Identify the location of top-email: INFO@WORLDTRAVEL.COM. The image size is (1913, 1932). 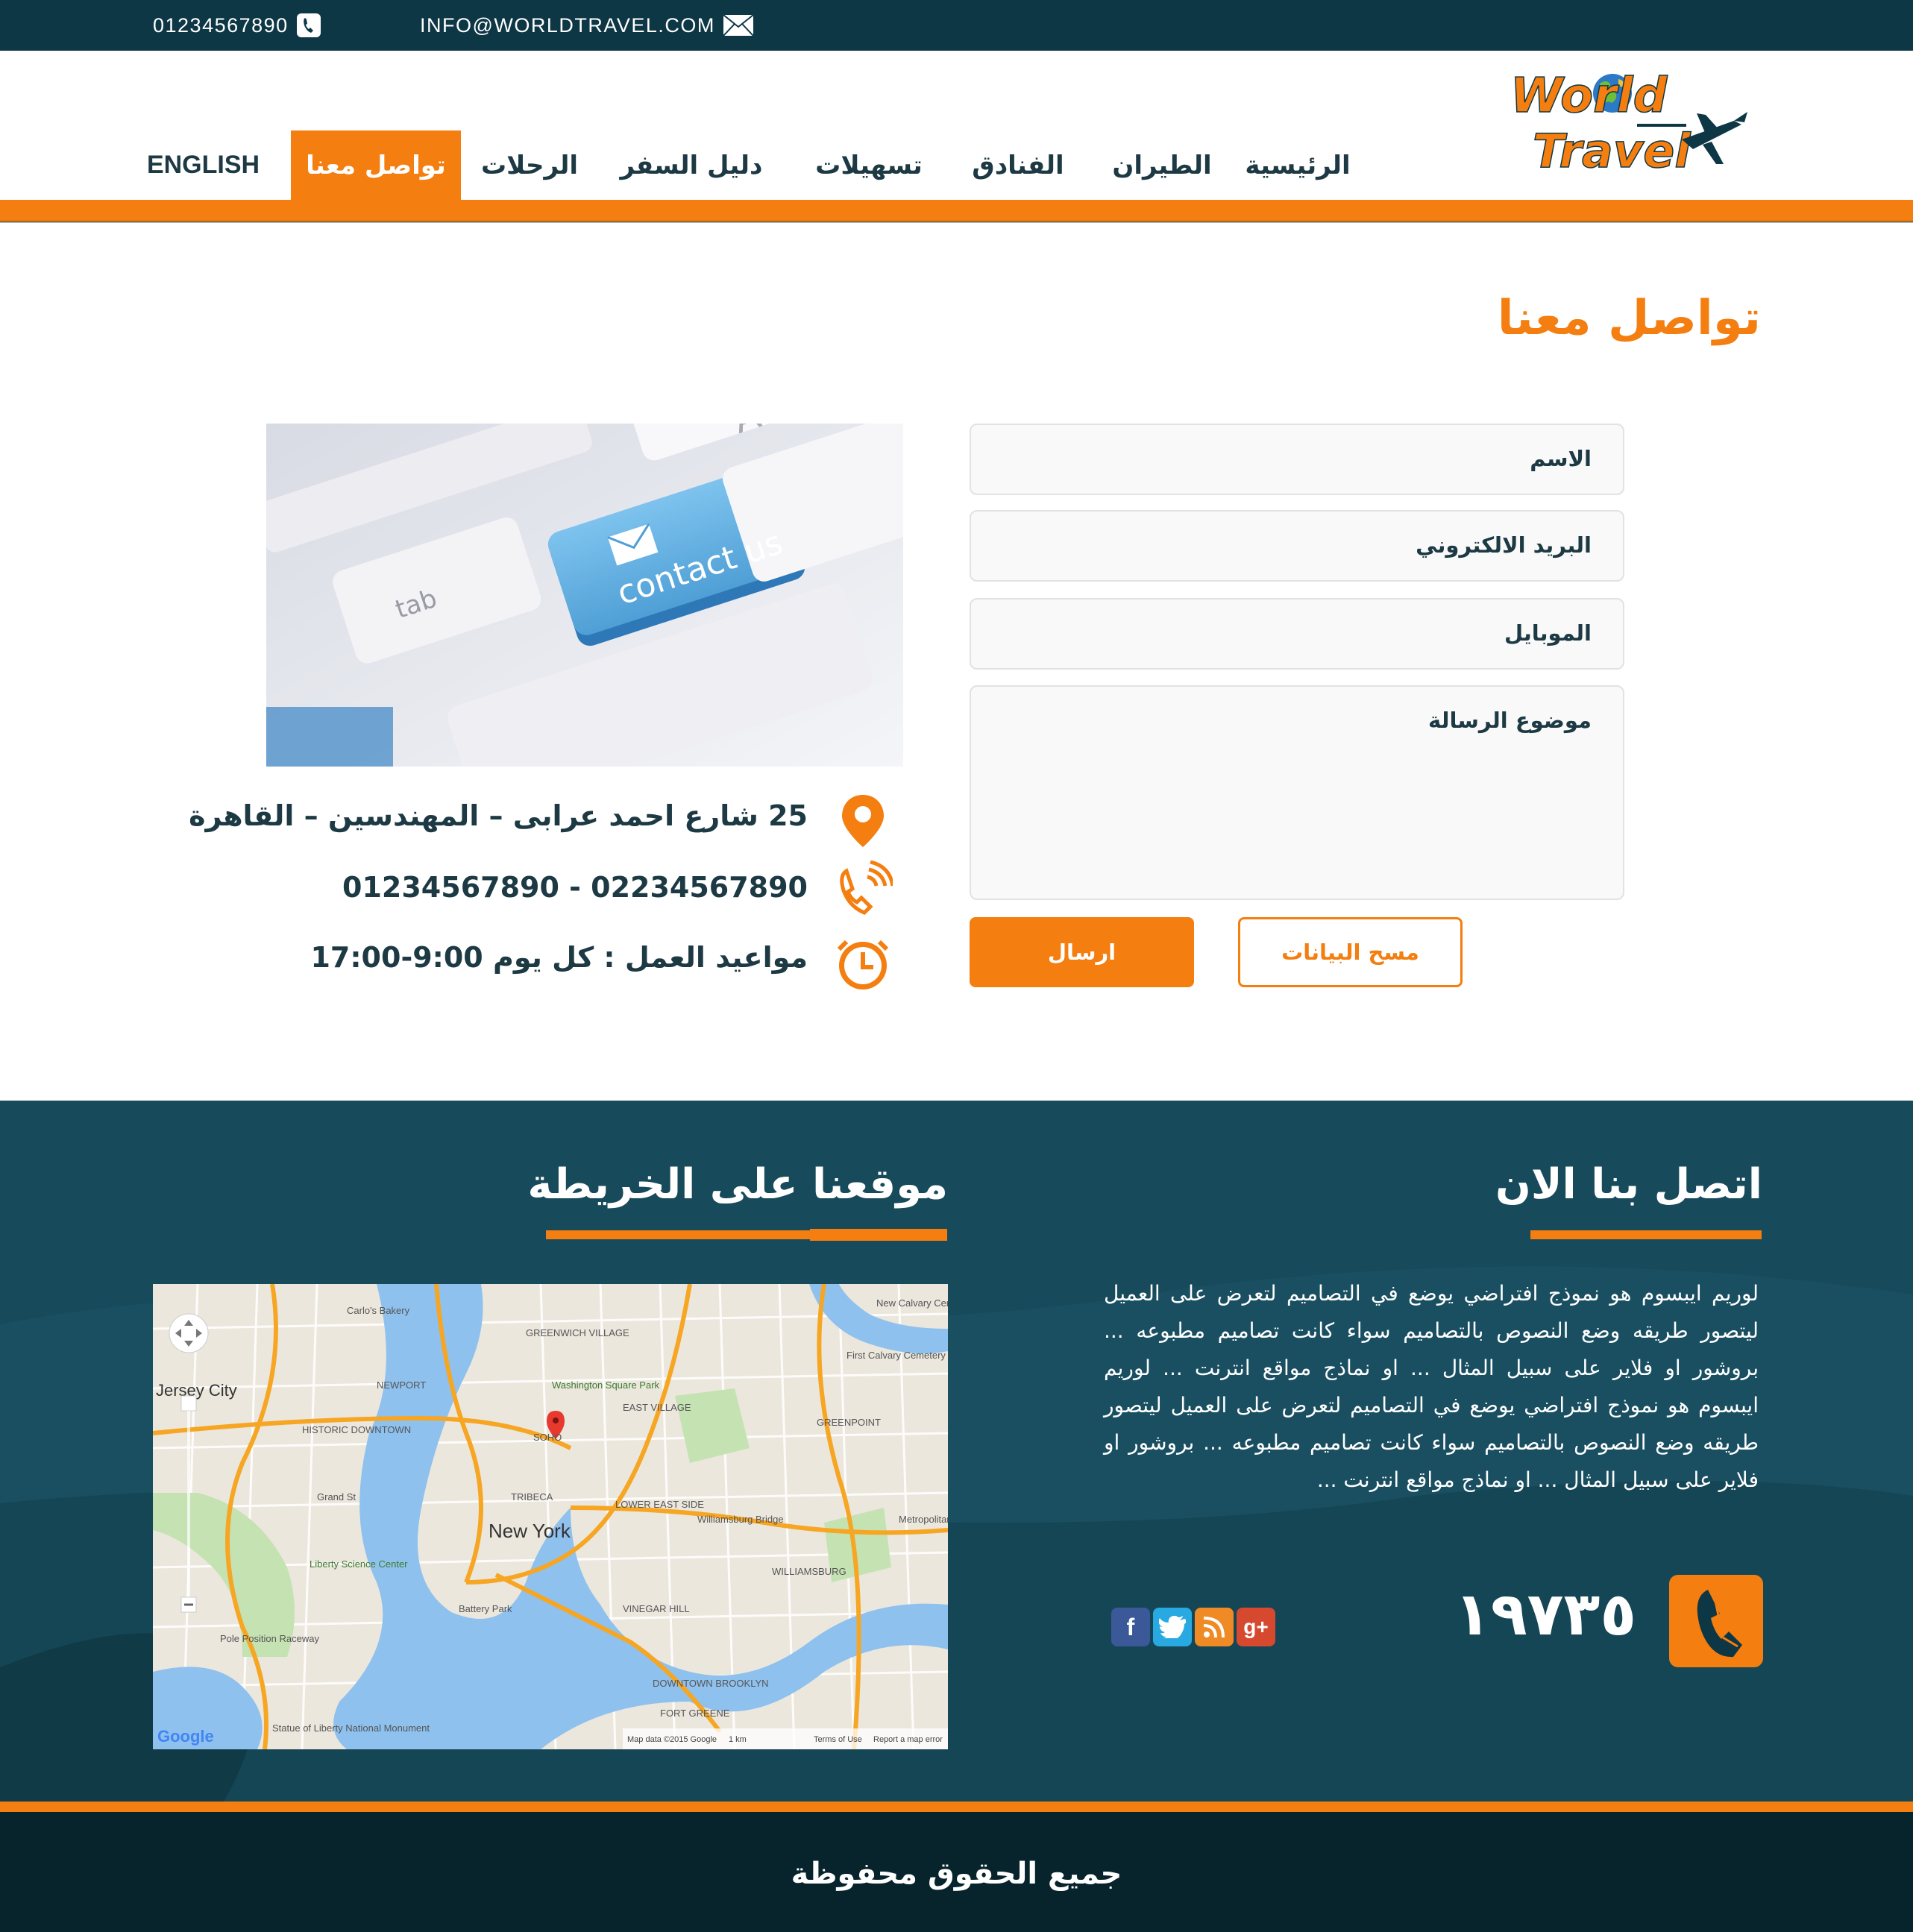
(587, 25).